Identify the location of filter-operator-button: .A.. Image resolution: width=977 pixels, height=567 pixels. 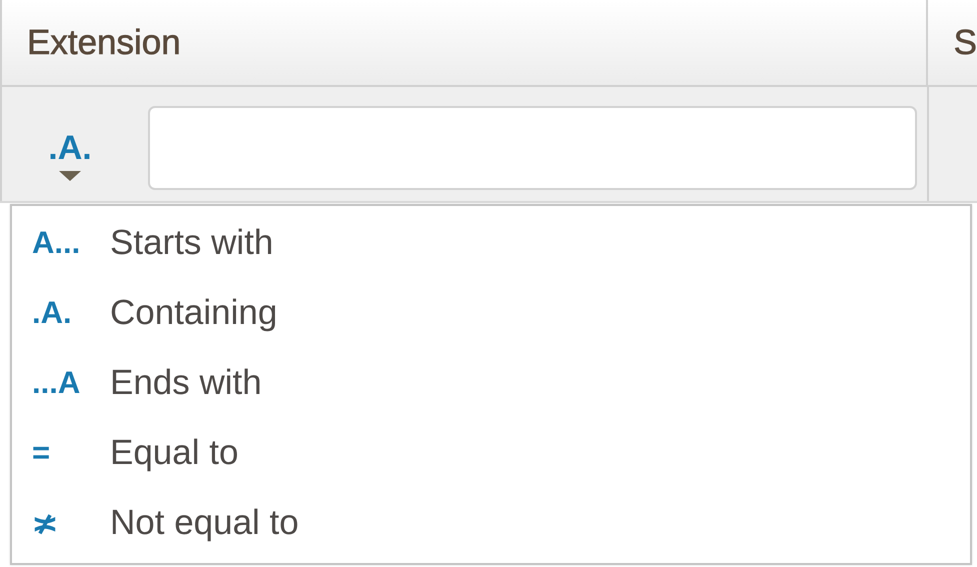
(70, 155).